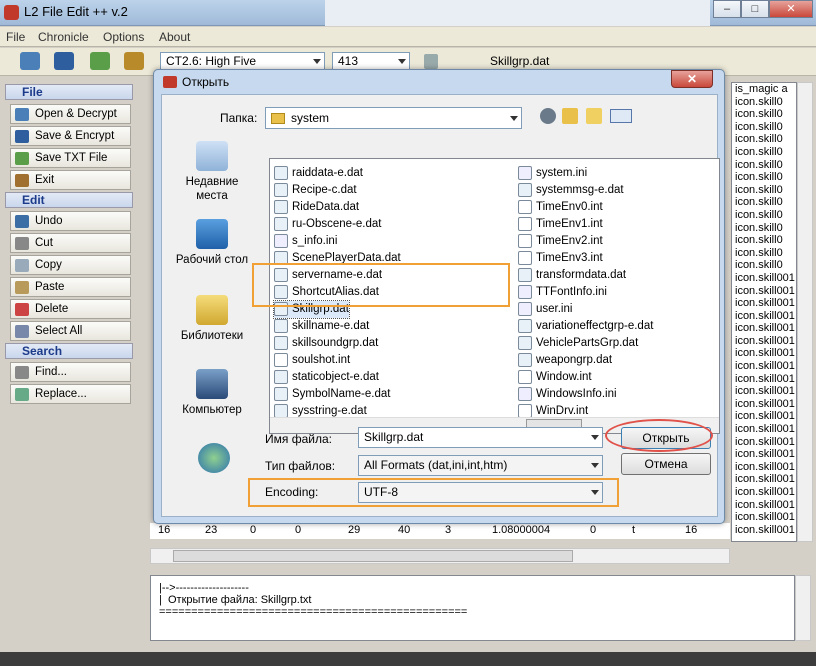 The width and height of the screenshot is (816, 666). Describe the element at coordinates (15, 37) in the screenshot. I see `menu-file: File` at that location.